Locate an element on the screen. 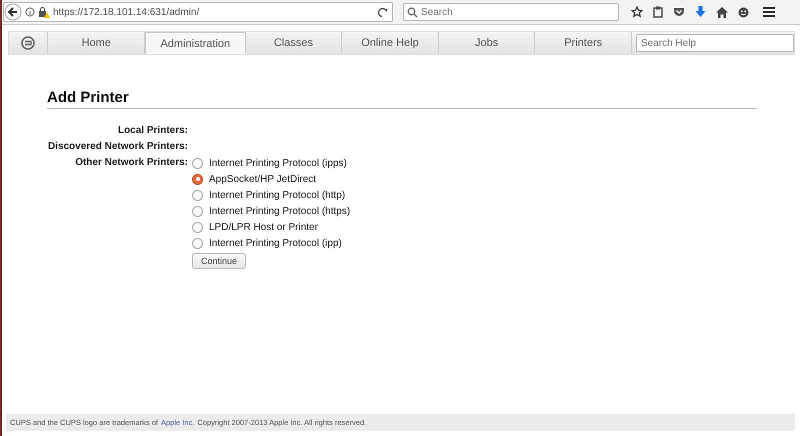 Image resolution: width=800 pixels, height=436 pixels. pocket-icon is located at coordinates (679, 12).